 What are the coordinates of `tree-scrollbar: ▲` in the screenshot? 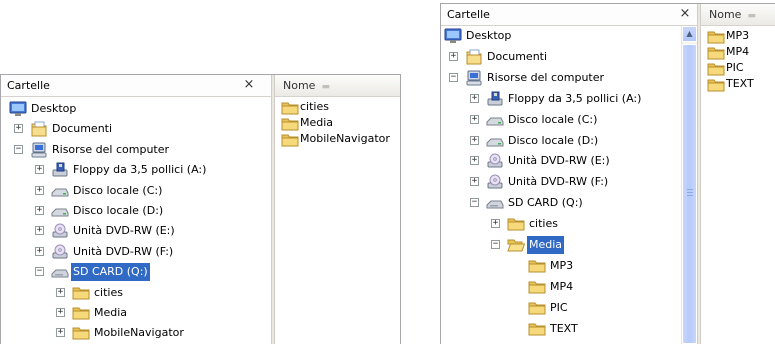 It's located at (689, 185).